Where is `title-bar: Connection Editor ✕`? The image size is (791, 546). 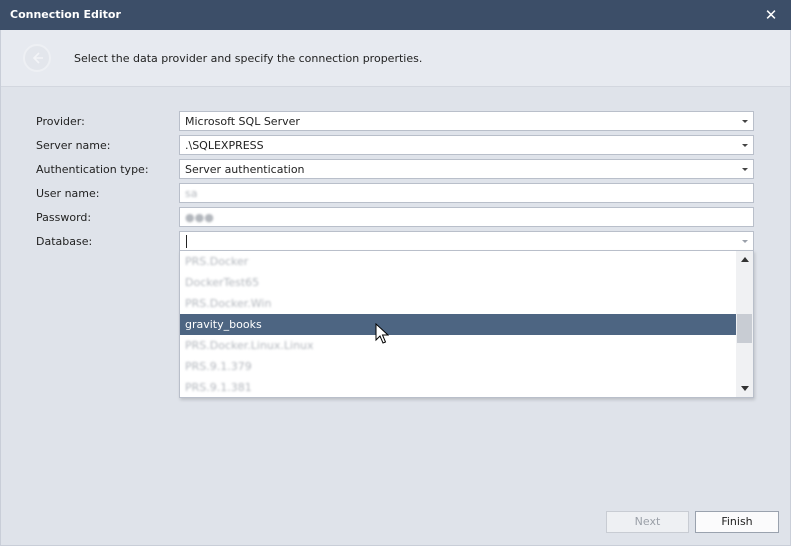
title-bar: Connection Editor ✕ is located at coordinates (395, 15).